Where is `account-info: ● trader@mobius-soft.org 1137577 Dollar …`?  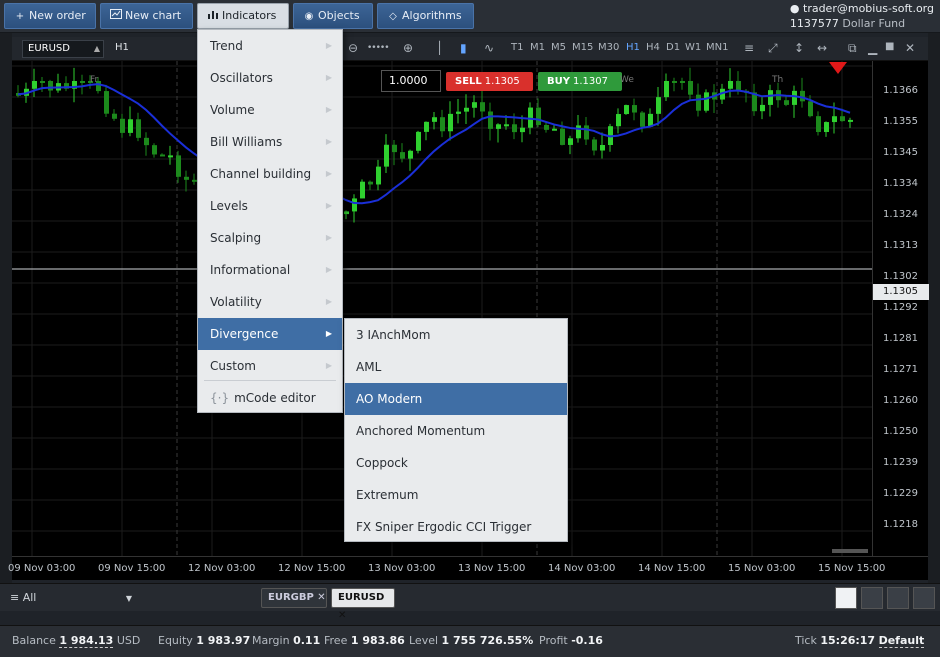 account-info: ● trader@mobius-soft.org 1137577 Dollar … is located at coordinates (862, 16).